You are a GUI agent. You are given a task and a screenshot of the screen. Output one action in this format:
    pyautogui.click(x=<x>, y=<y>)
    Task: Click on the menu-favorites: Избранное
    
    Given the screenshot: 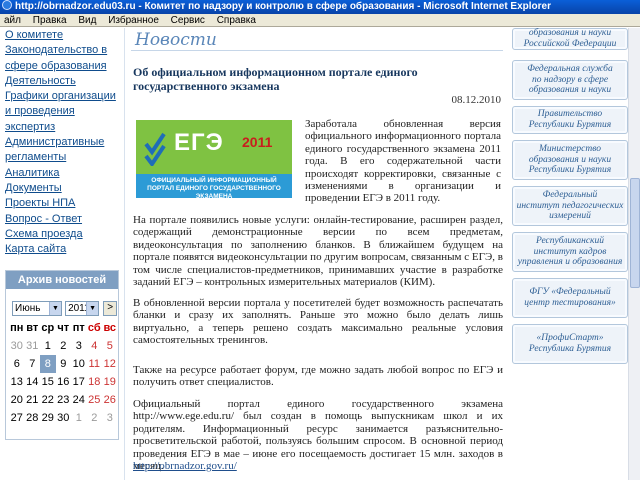 What is the action you would take?
    pyautogui.click(x=134, y=20)
    